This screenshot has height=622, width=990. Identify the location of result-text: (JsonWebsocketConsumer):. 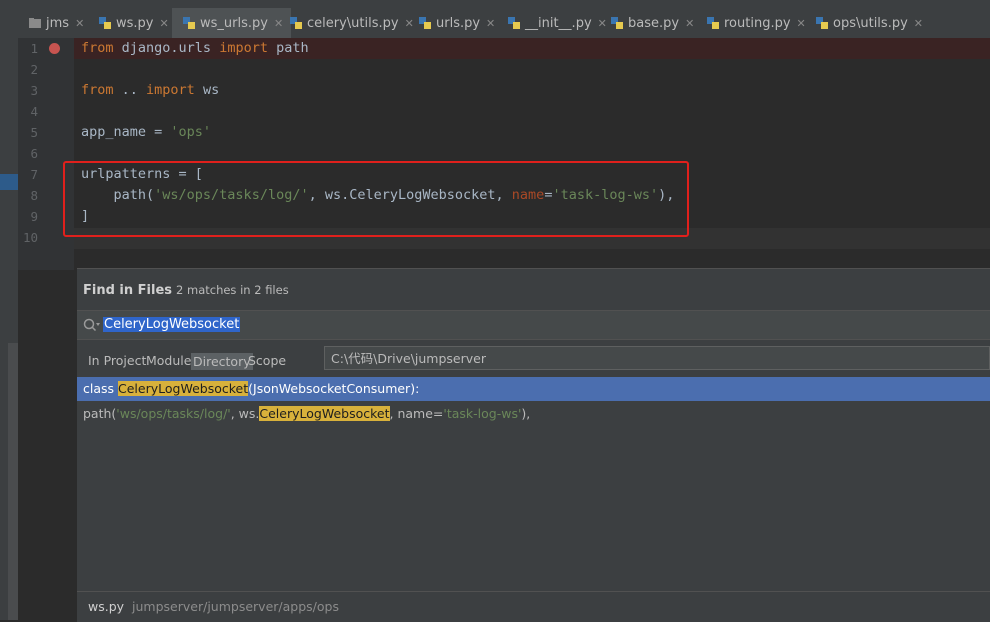
(334, 388).